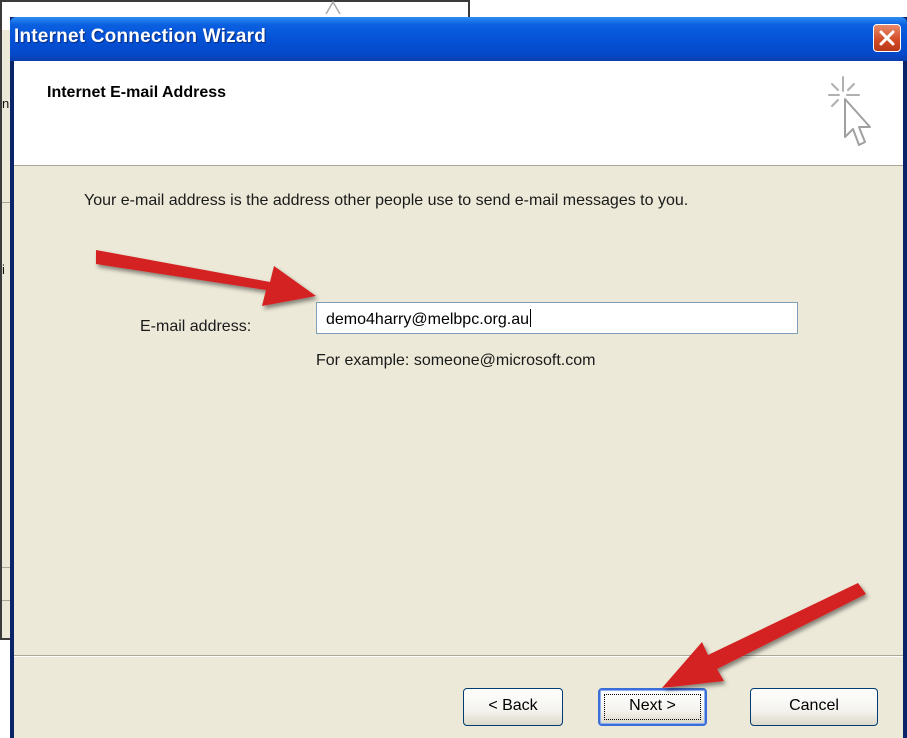  I want to click on back-button: < Back, so click(513, 707).